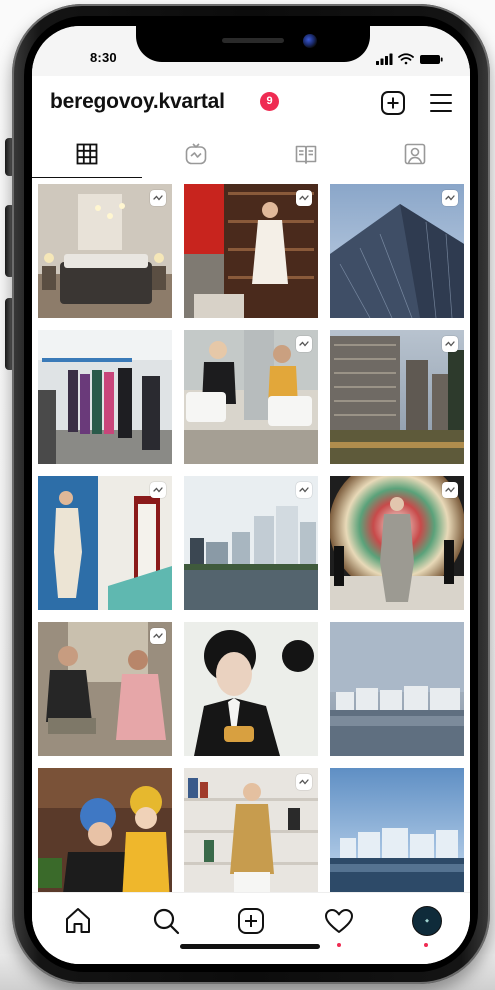 The image size is (495, 990). What do you see at coordinates (269, 101) in the screenshot?
I see `notification-badge: 9` at bounding box center [269, 101].